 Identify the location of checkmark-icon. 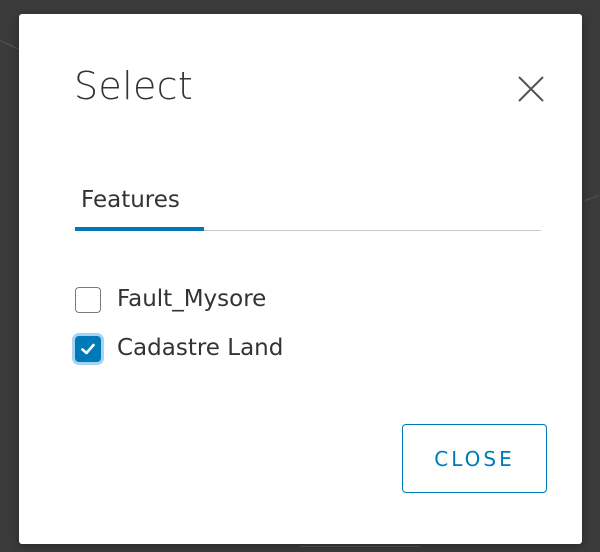
(88, 349).